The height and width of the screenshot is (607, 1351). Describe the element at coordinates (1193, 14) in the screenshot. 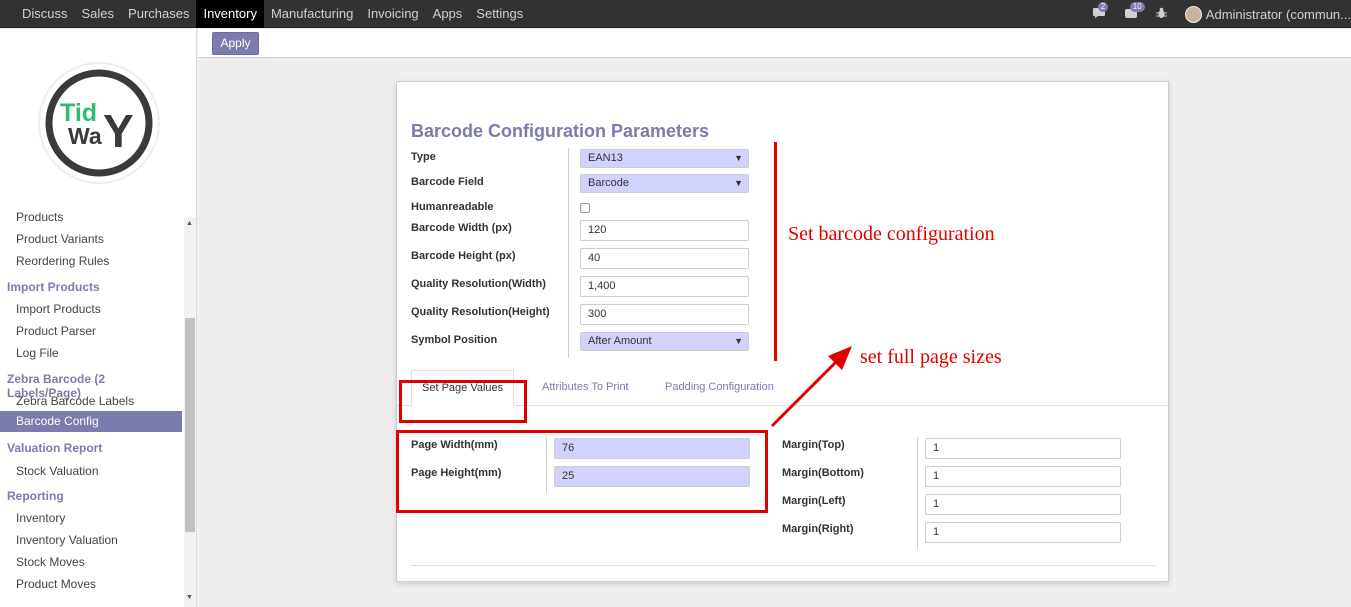

I see `user-avatar` at that location.